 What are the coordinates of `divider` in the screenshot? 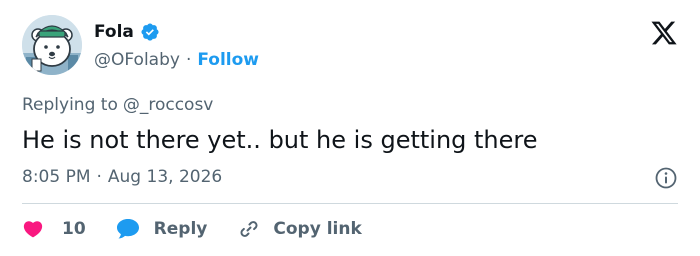 It's located at (350, 203).